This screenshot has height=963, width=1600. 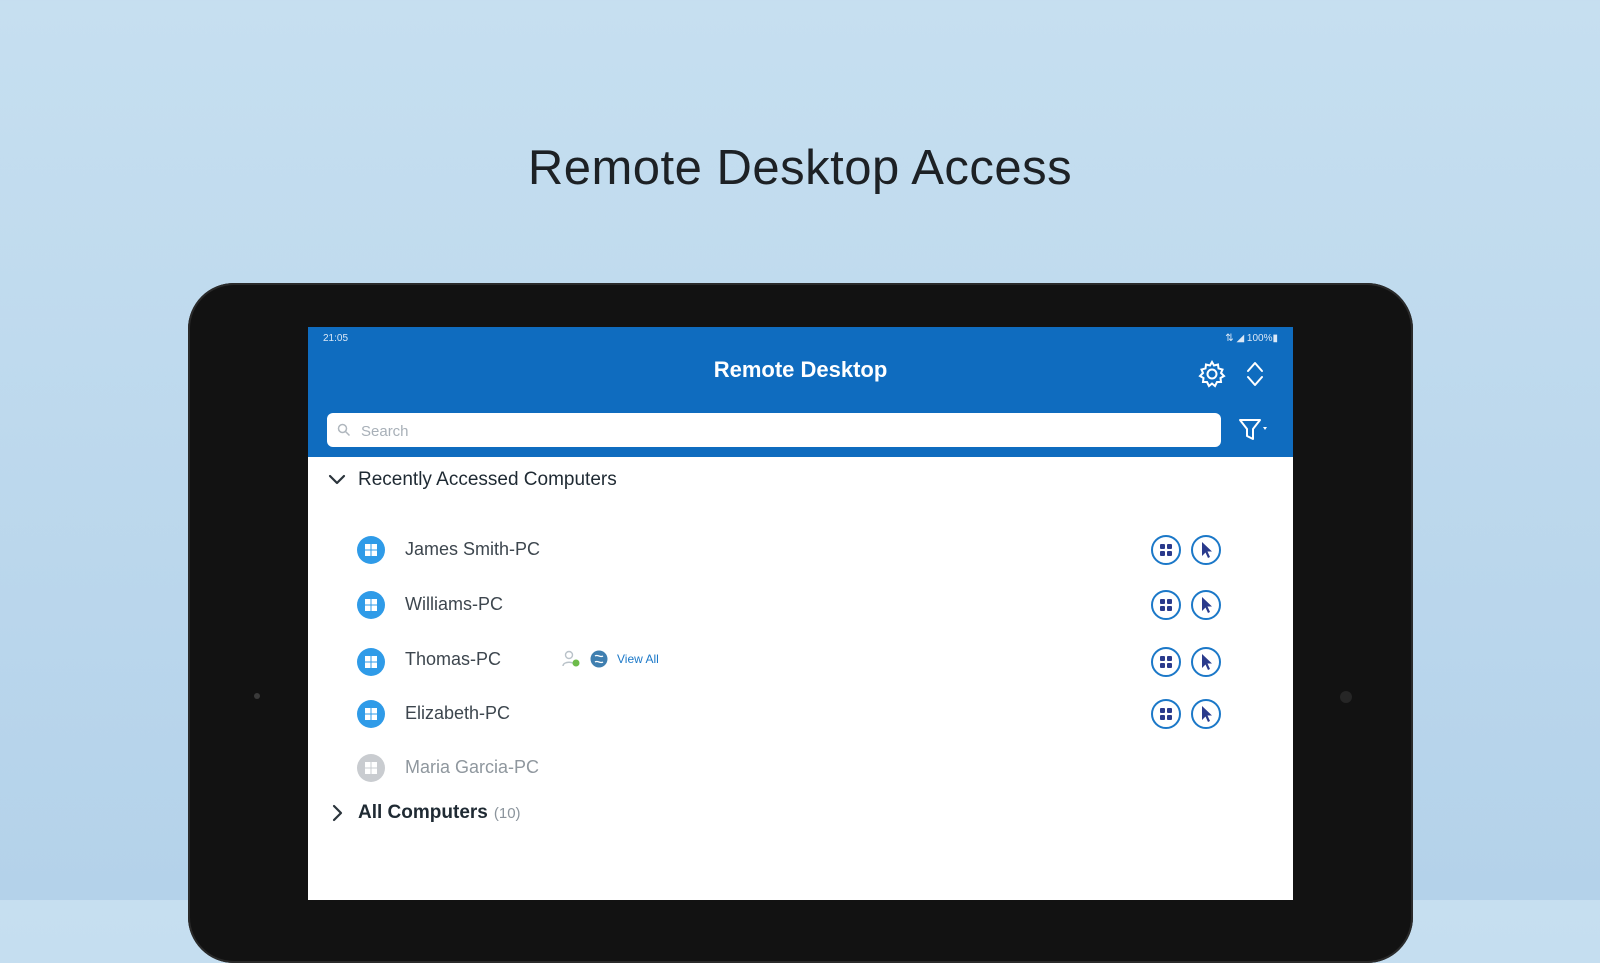 I want to click on chevron-right-icon, so click(x=337, y=813).